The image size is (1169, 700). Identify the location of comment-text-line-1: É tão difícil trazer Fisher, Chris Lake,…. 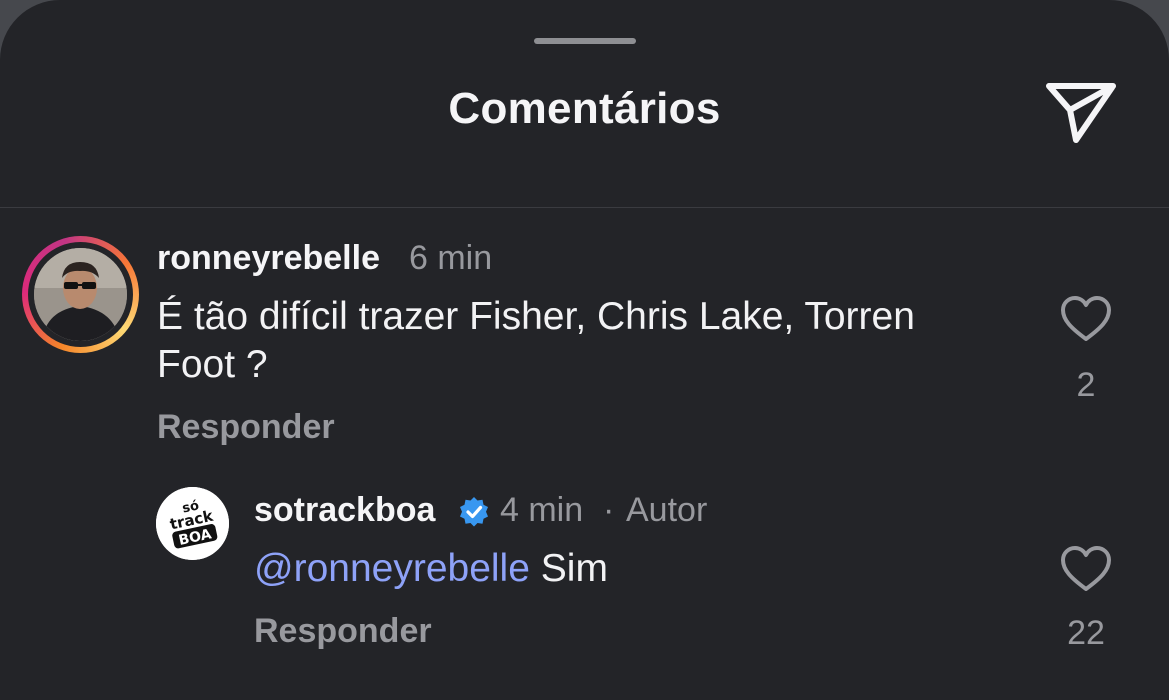
(536, 316).